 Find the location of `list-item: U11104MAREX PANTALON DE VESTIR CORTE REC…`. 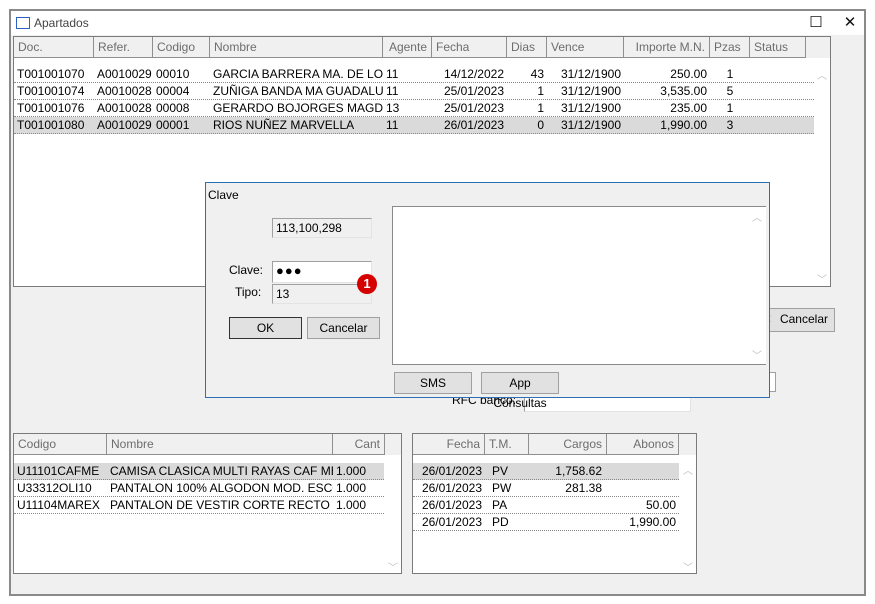

list-item: U11104MAREX PANTALON DE VESTIR CORTE REC… is located at coordinates (199, 505).